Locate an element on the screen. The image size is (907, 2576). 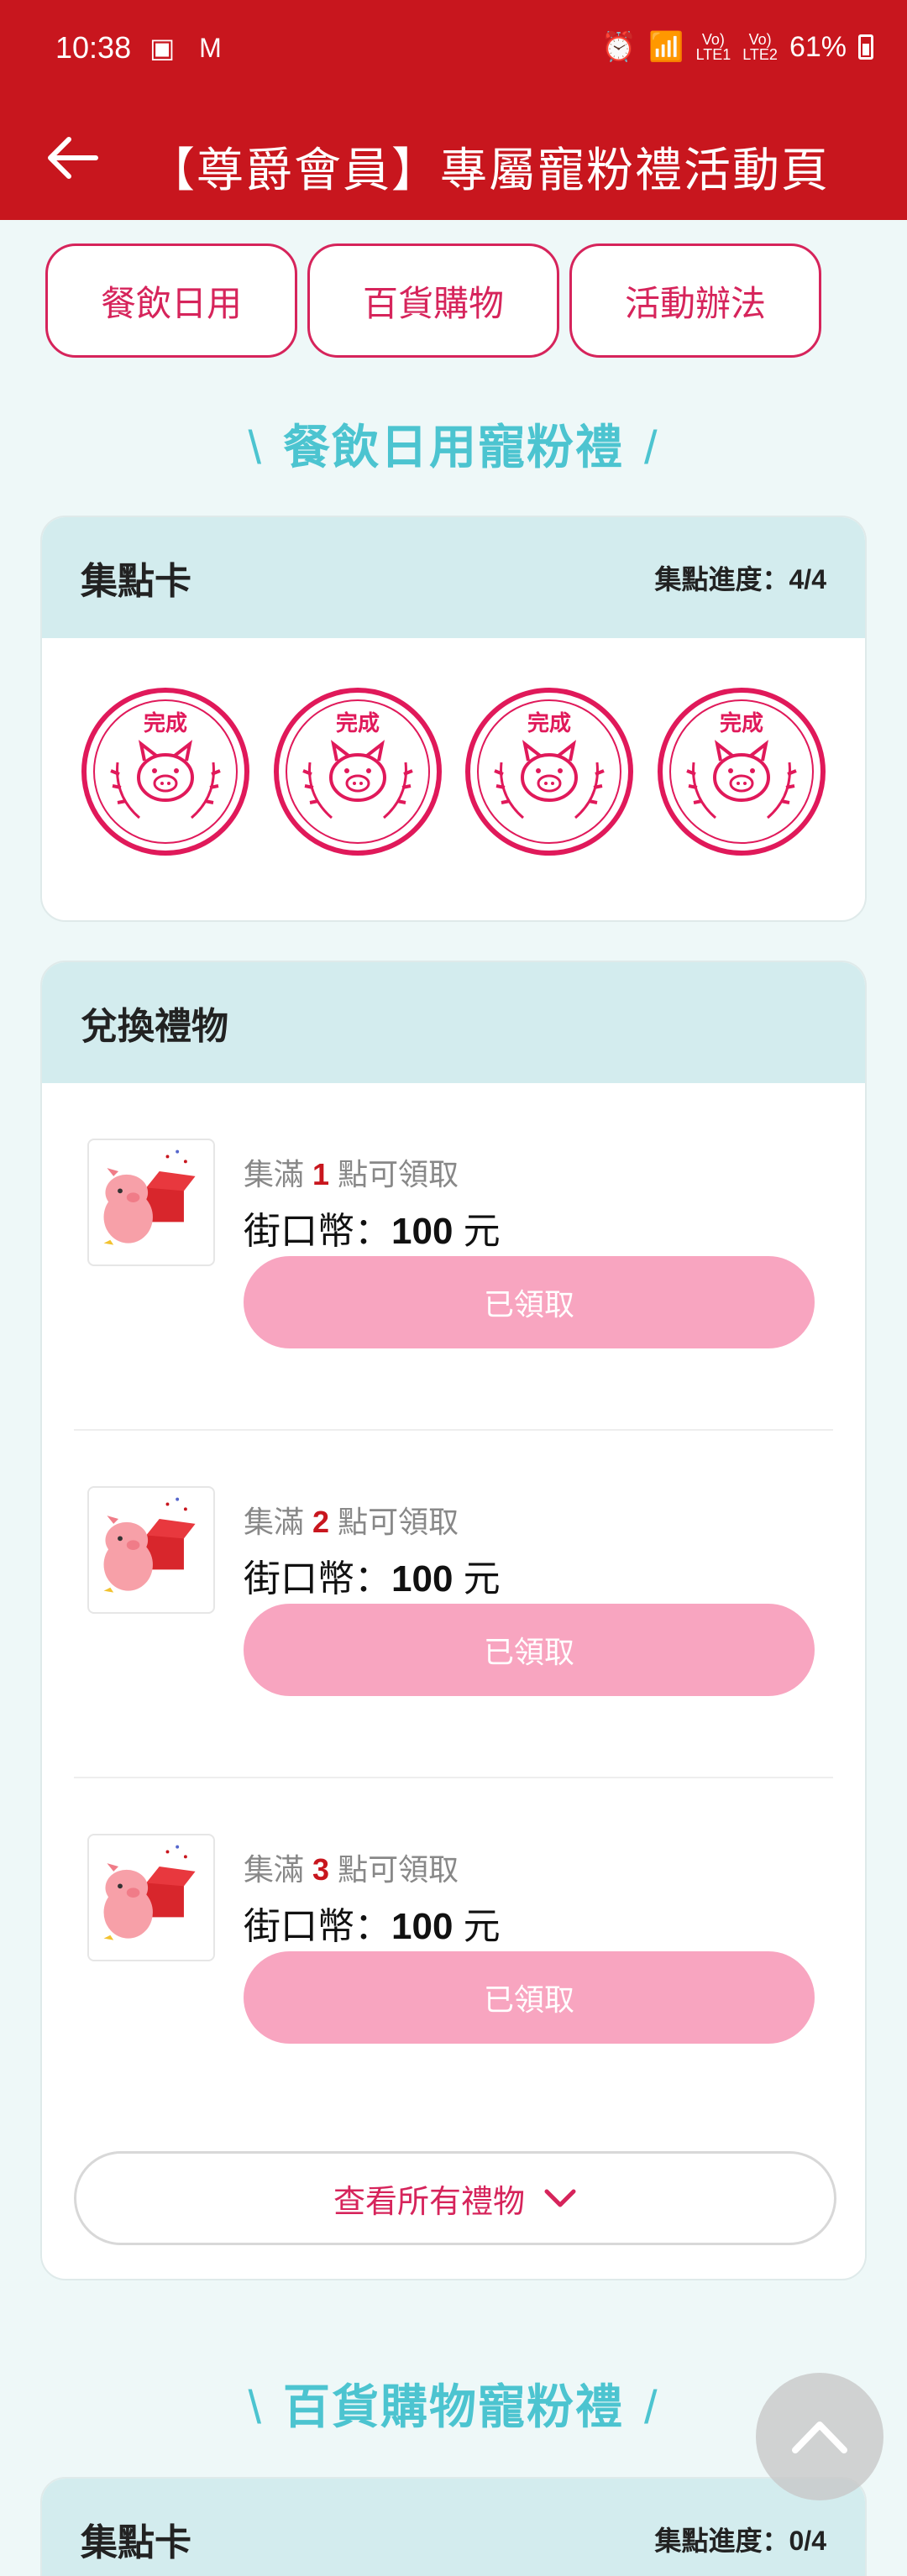
page-title: 【尊爵會員】專屬寵粉禮活動頁 is located at coordinates (489, 170).